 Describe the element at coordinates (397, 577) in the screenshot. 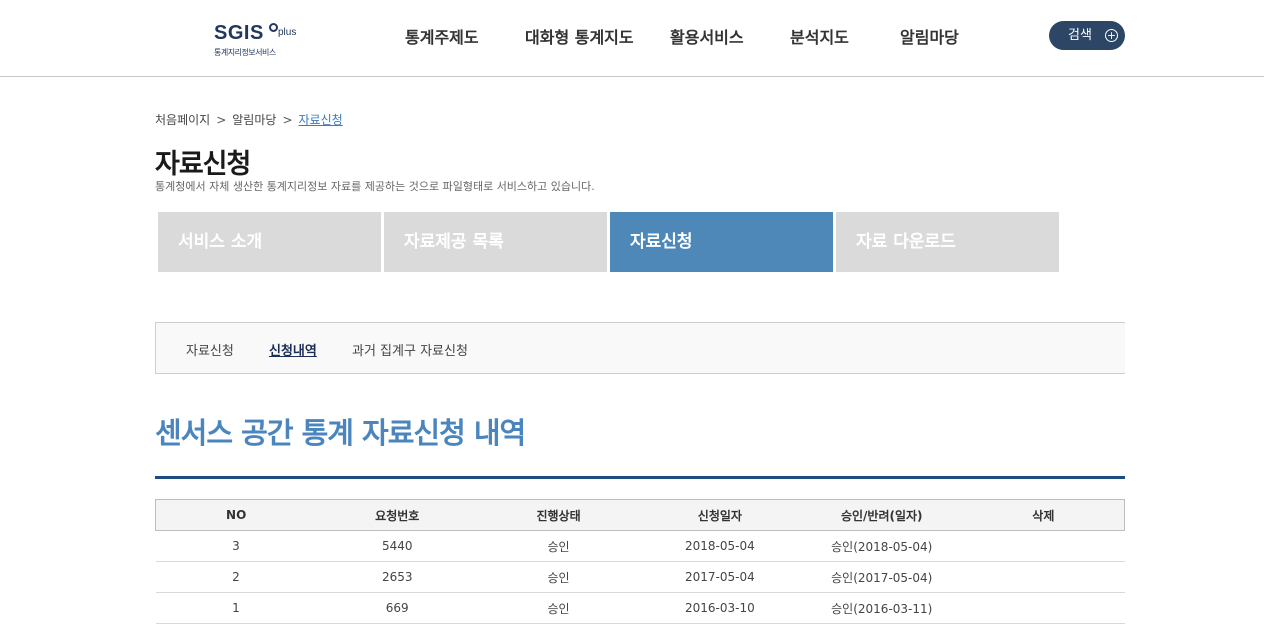

I see `cell-request-number: 2653` at that location.